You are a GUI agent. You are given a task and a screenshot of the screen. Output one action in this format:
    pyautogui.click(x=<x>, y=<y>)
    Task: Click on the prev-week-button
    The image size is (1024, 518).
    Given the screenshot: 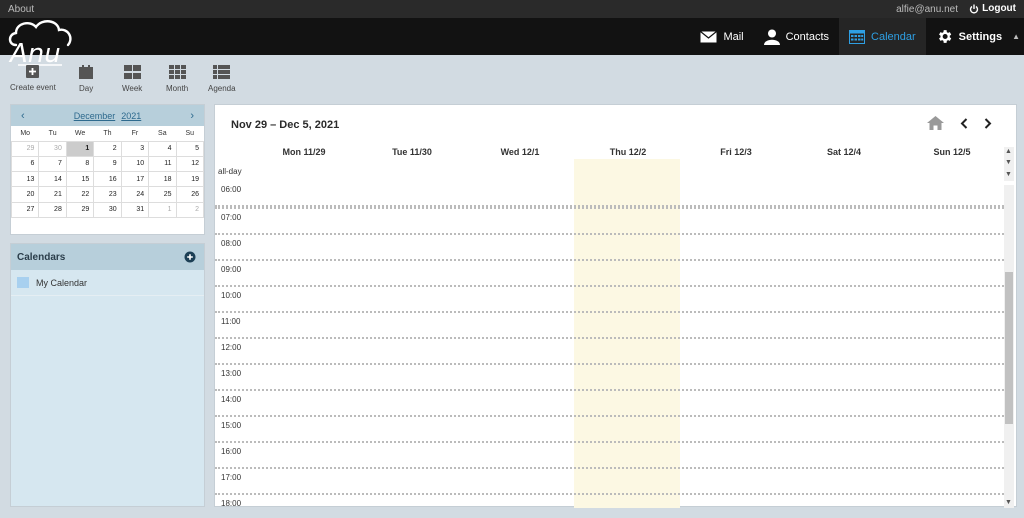 What is the action you would take?
    pyautogui.click(x=964, y=123)
    